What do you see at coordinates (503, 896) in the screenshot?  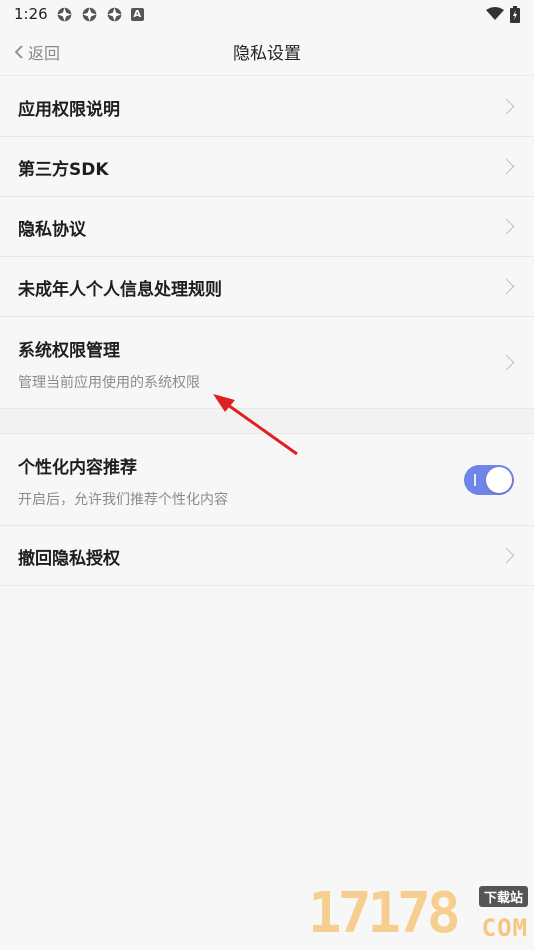 I see `watermark-tag: 下载站` at bounding box center [503, 896].